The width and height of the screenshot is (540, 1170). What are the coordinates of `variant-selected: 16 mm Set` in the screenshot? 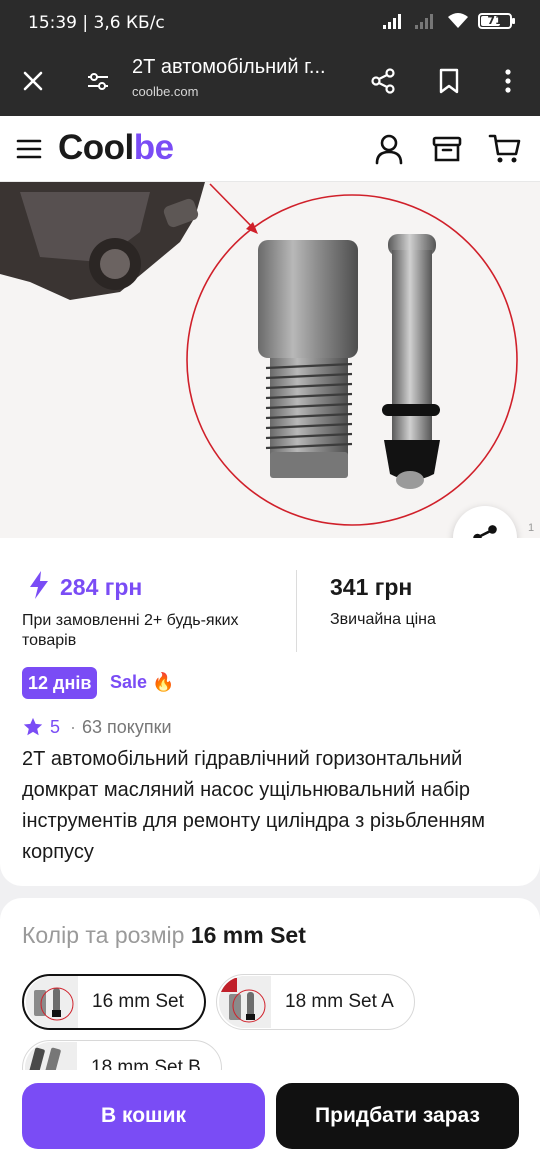 It's located at (248, 935).